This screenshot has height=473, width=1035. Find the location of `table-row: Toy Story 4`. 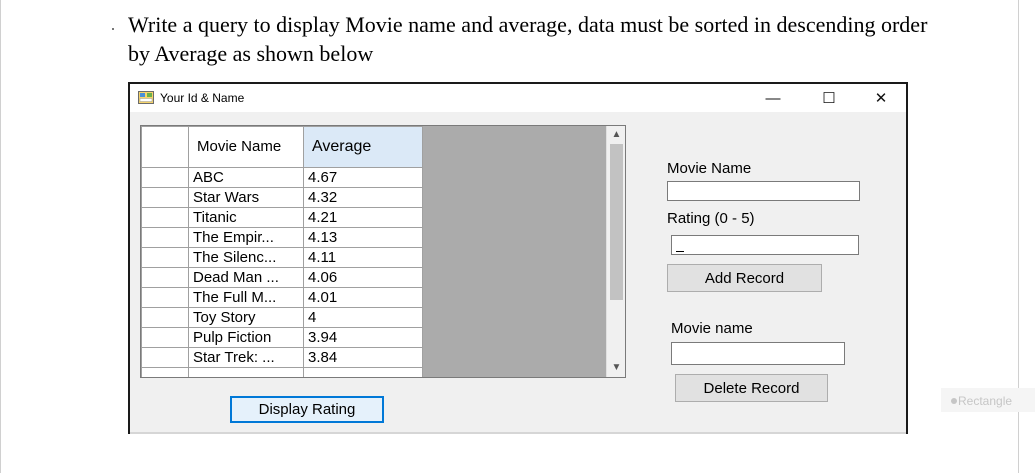

table-row: Toy Story 4 is located at coordinates (282, 317).